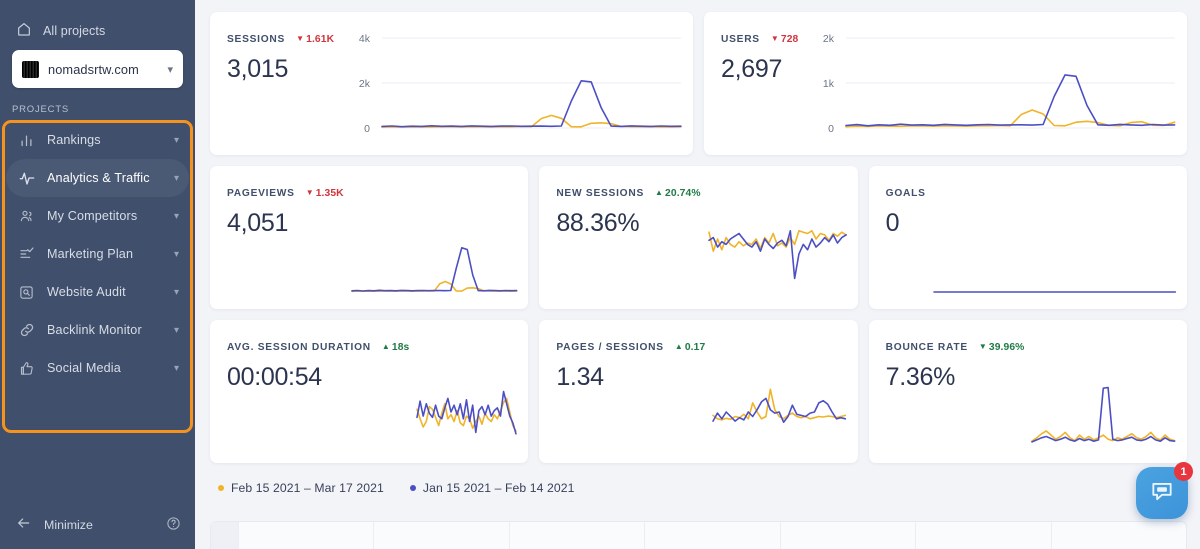  Describe the element at coordinates (258, 223) in the screenshot. I see `metric-value: 4,051` at that location.